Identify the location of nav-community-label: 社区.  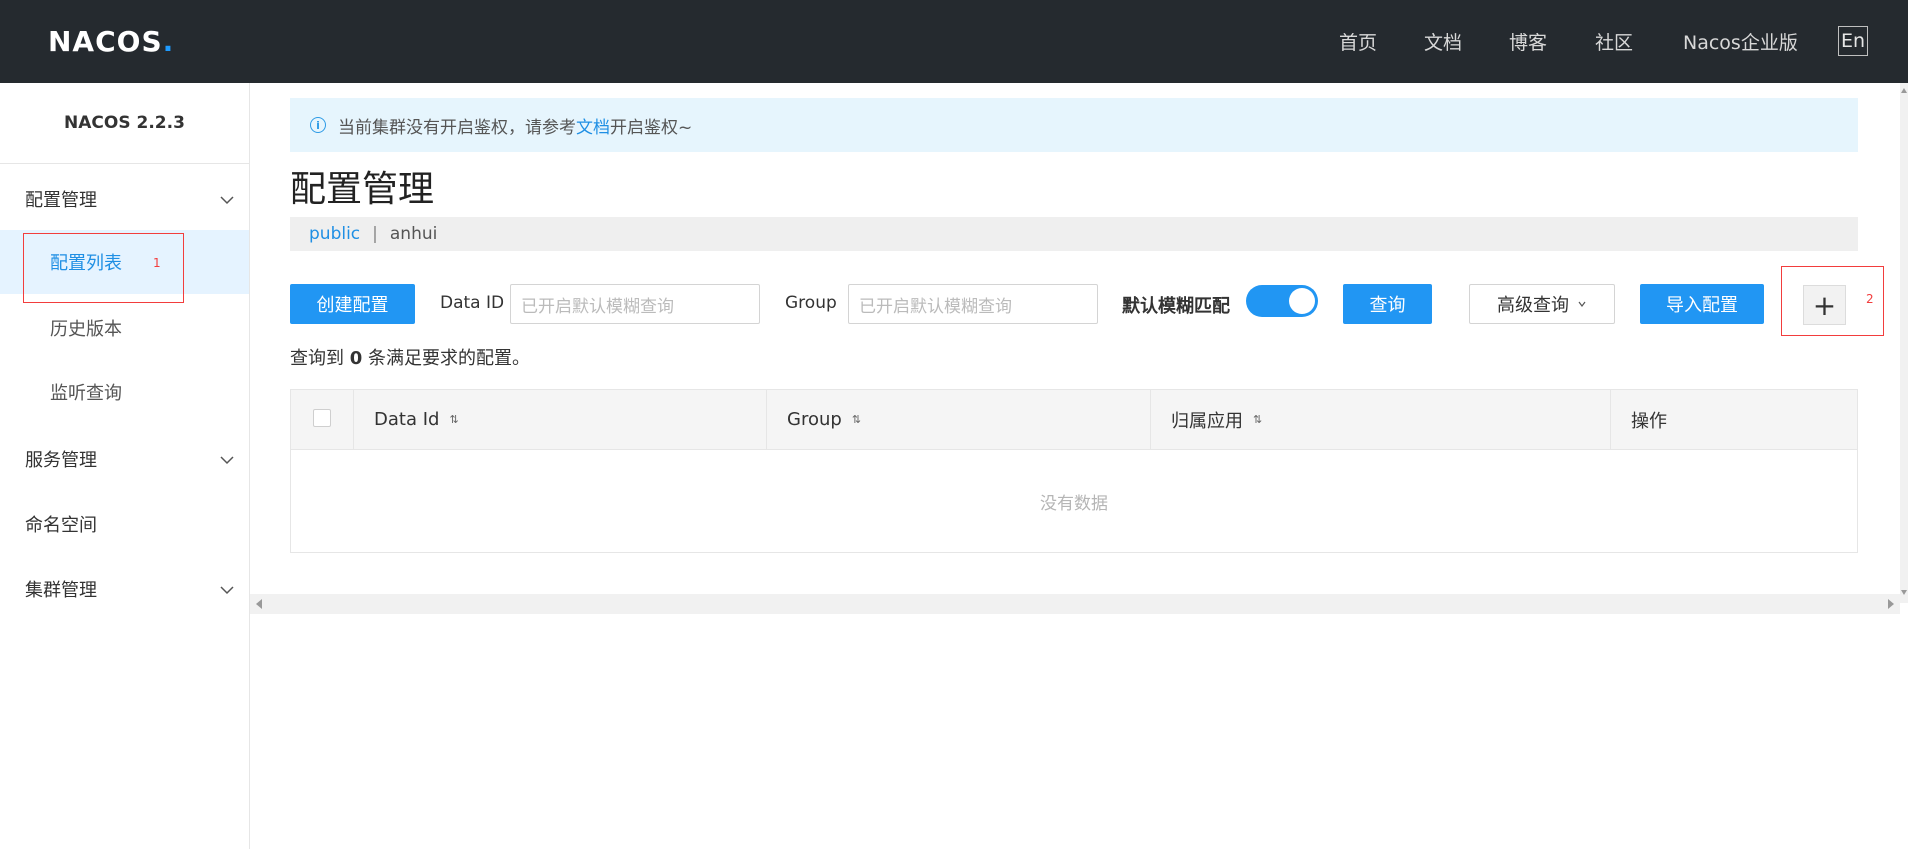
(1614, 43).